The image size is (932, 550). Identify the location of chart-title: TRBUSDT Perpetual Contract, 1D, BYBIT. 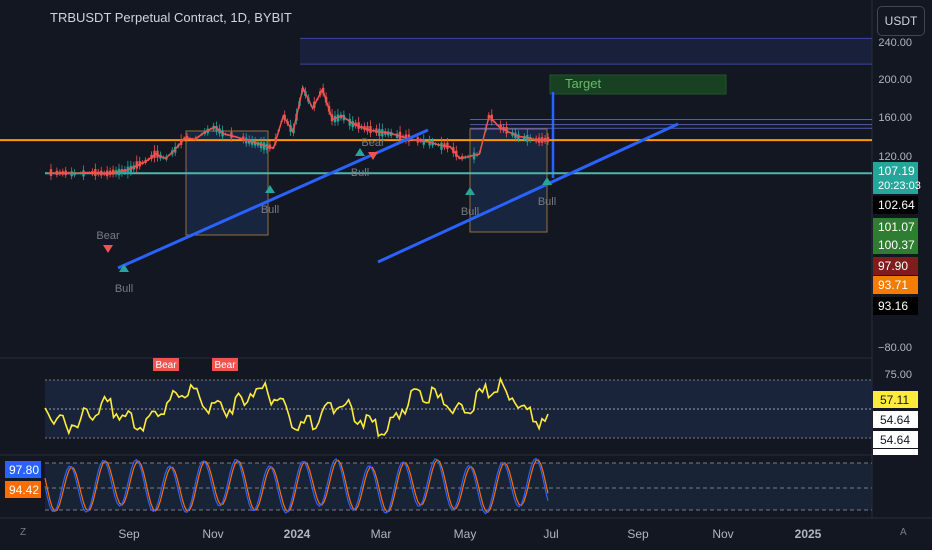
(171, 17).